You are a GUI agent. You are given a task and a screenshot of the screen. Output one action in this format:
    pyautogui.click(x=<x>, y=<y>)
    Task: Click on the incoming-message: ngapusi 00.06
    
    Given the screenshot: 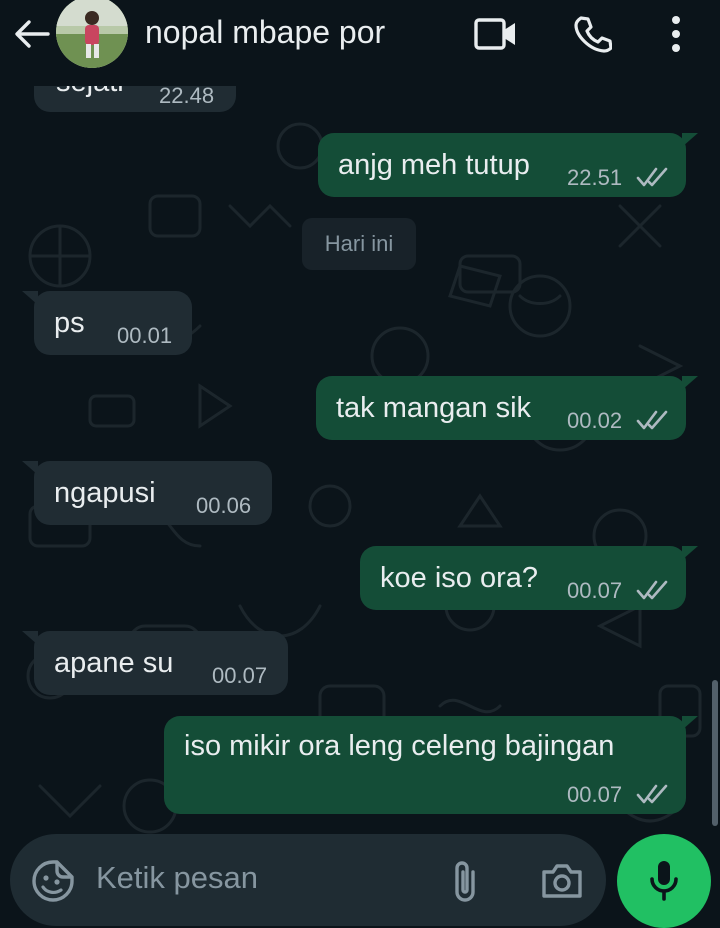 What is the action you would take?
    pyautogui.click(x=147, y=493)
    